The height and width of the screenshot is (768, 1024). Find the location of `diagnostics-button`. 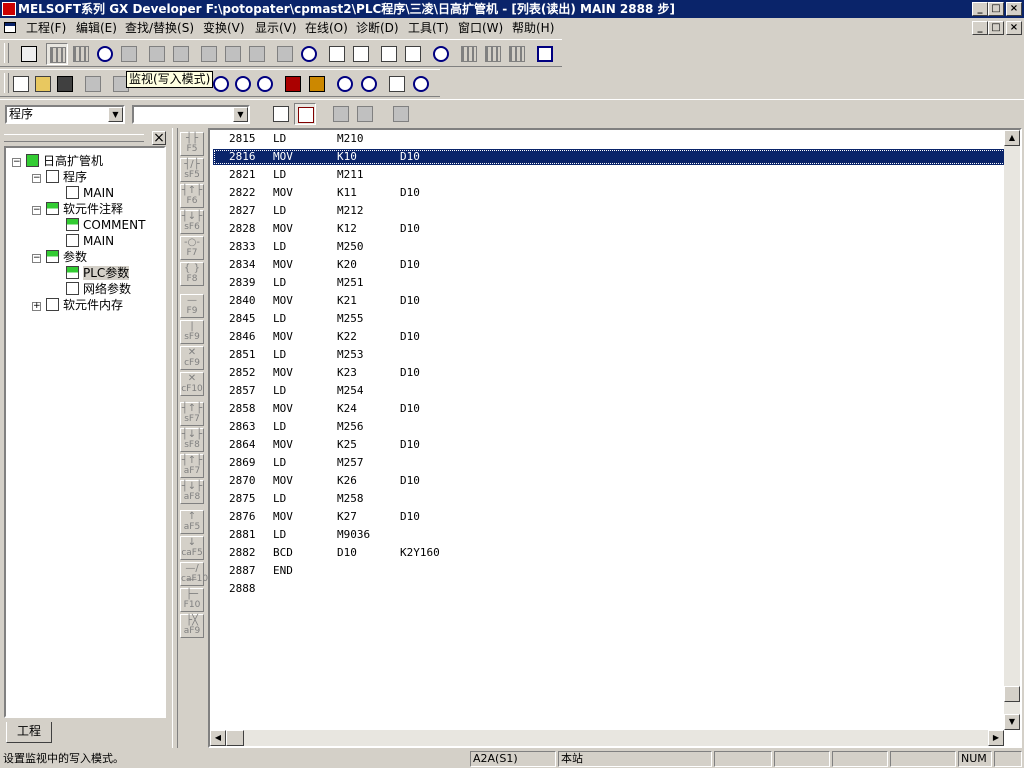

diagnostics-button is located at coordinates (421, 84).